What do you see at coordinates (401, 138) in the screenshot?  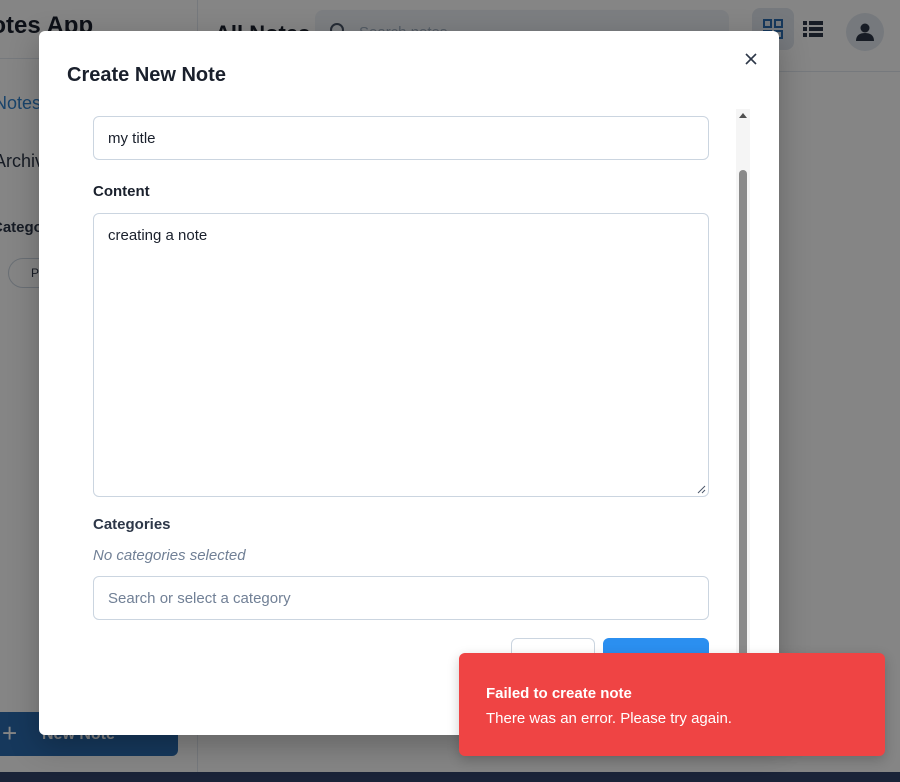 I see `title-input` at bounding box center [401, 138].